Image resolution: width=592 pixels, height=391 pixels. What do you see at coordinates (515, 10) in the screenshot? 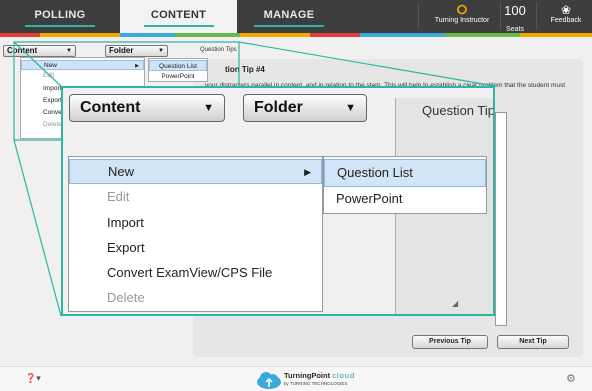
I see `seats-count: 100` at bounding box center [515, 10].